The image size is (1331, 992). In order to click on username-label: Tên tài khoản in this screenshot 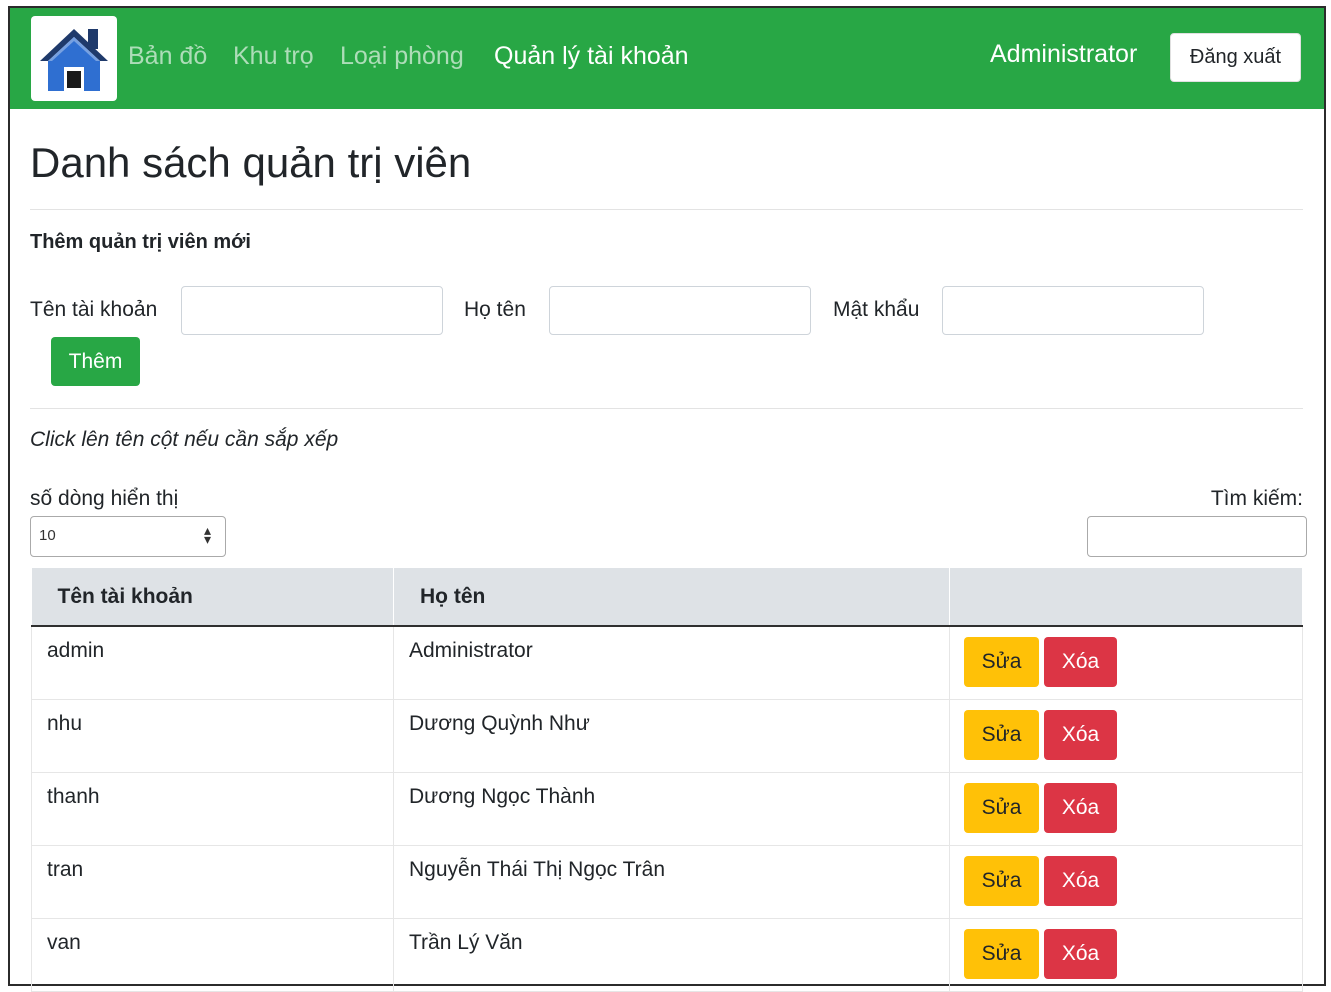, I will do `click(94, 309)`.